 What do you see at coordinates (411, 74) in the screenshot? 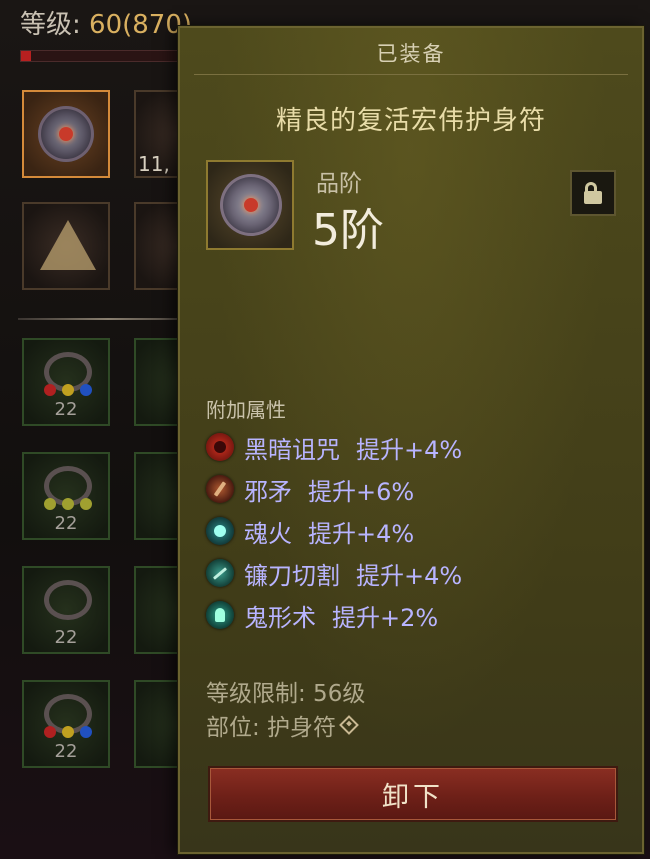
I see `header-divider` at bounding box center [411, 74].